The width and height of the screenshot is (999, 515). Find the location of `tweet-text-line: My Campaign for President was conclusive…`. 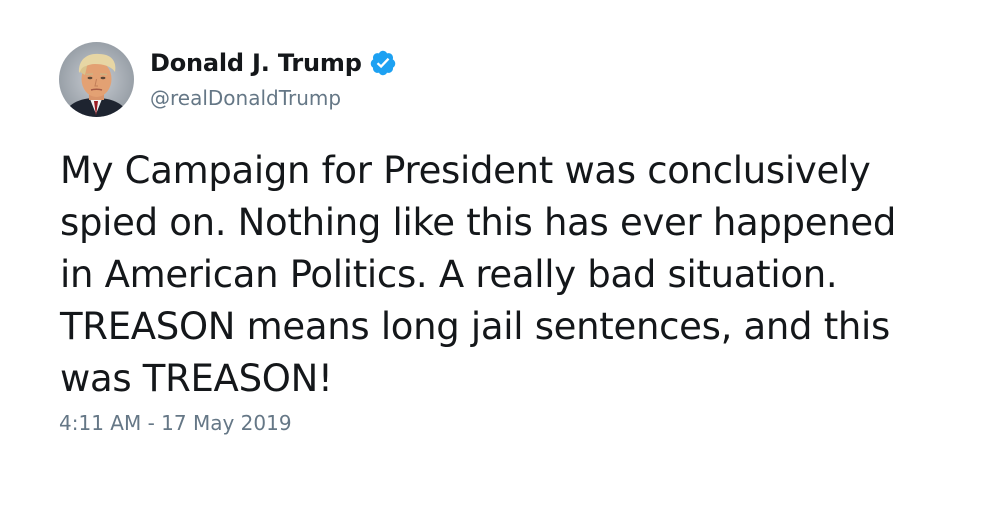

tweet-text-line: My Campaign for President was conclusive… is located at coordinates (465, 170).